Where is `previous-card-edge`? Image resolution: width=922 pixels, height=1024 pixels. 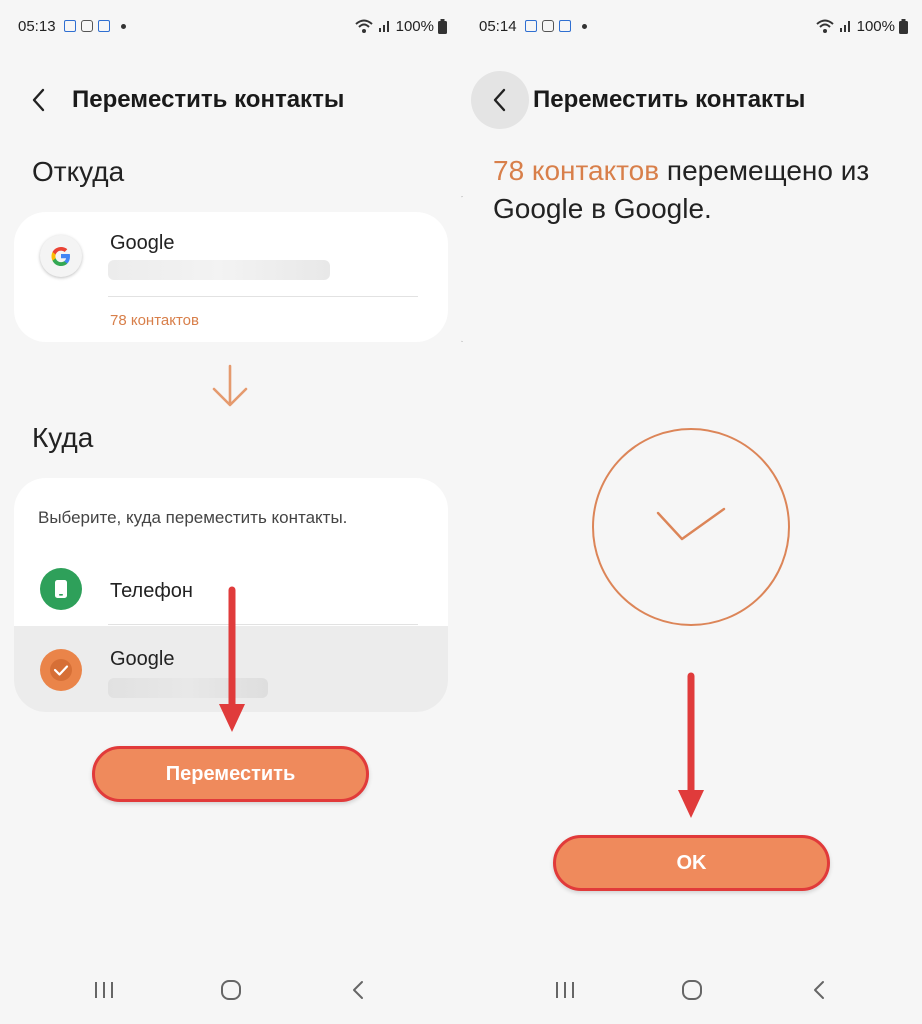
previous-card-edge is located at coordinates (462, 269).